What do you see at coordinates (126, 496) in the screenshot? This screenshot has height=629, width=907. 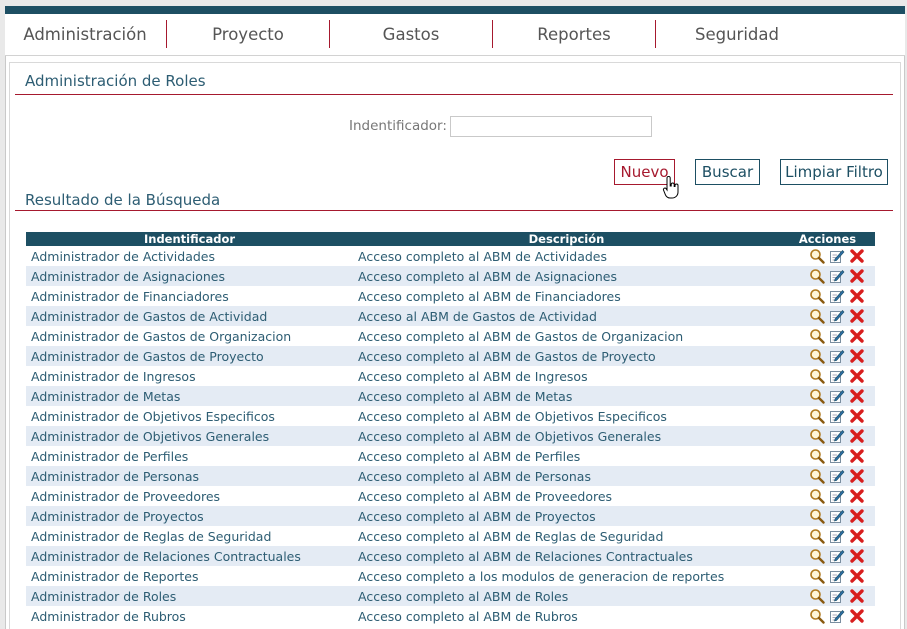 I see `cell-identificador: Administrador de Proveedores` at bounding box center [126, 496].